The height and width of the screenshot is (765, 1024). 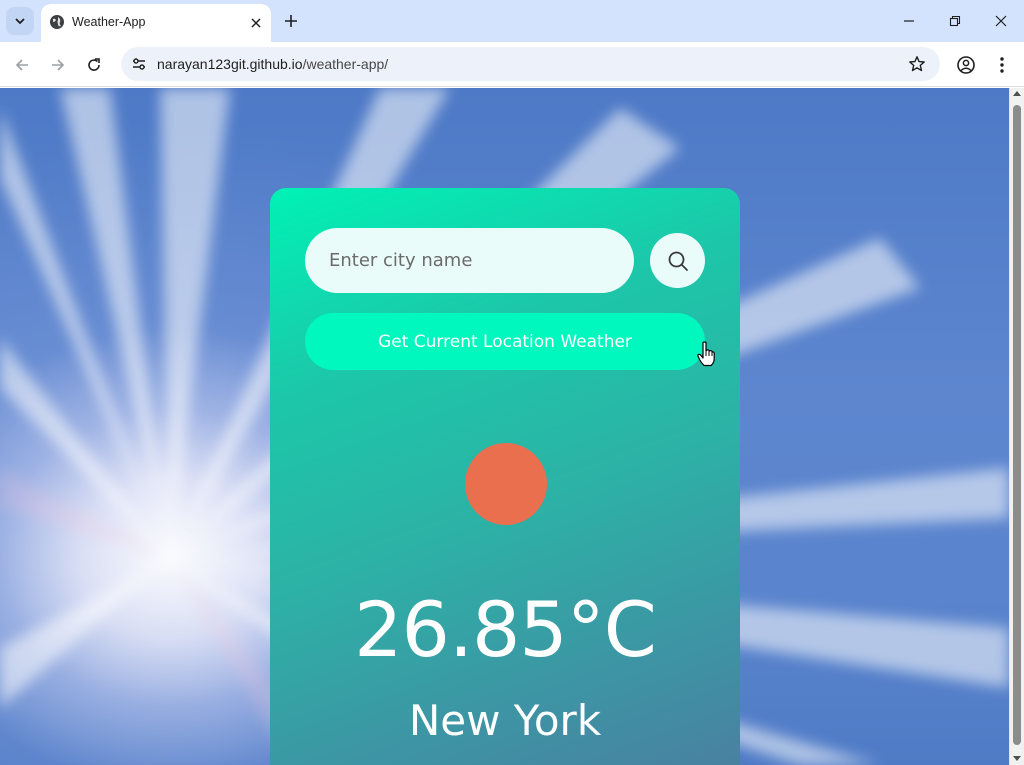 I want to click on account-icon, so click(x=966, y=65).